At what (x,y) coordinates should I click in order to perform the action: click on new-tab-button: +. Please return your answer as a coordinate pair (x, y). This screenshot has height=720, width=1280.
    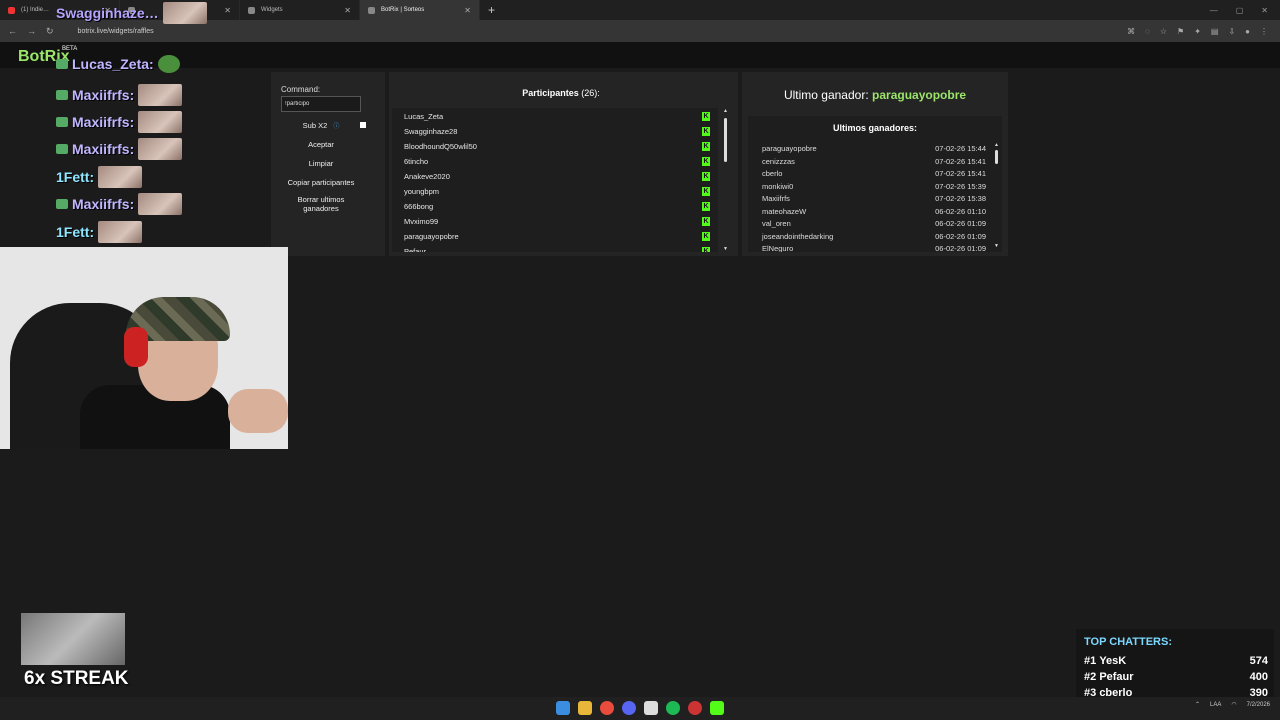
    Looking at the image, I should click on (491, 10).